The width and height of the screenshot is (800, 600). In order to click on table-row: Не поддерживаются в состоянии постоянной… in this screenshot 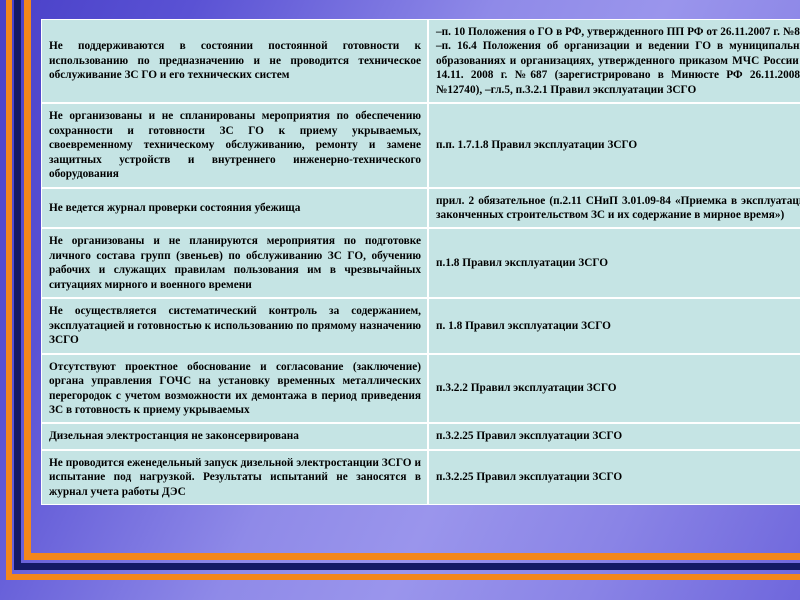, I will do `click(420, 61)`.